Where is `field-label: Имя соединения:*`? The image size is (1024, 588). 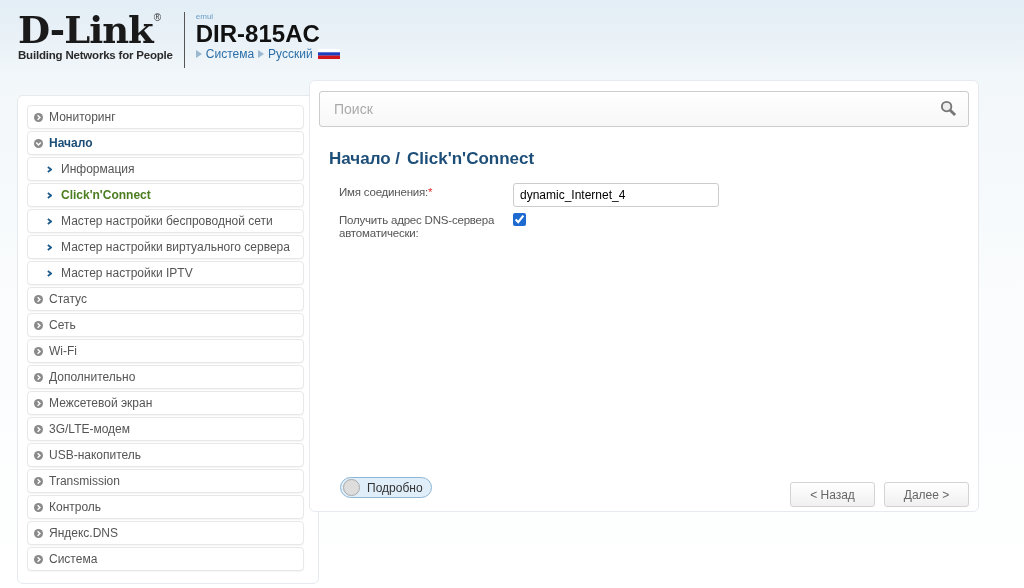
field-label: Имя соединения:* is located at coordinates (386, 192).